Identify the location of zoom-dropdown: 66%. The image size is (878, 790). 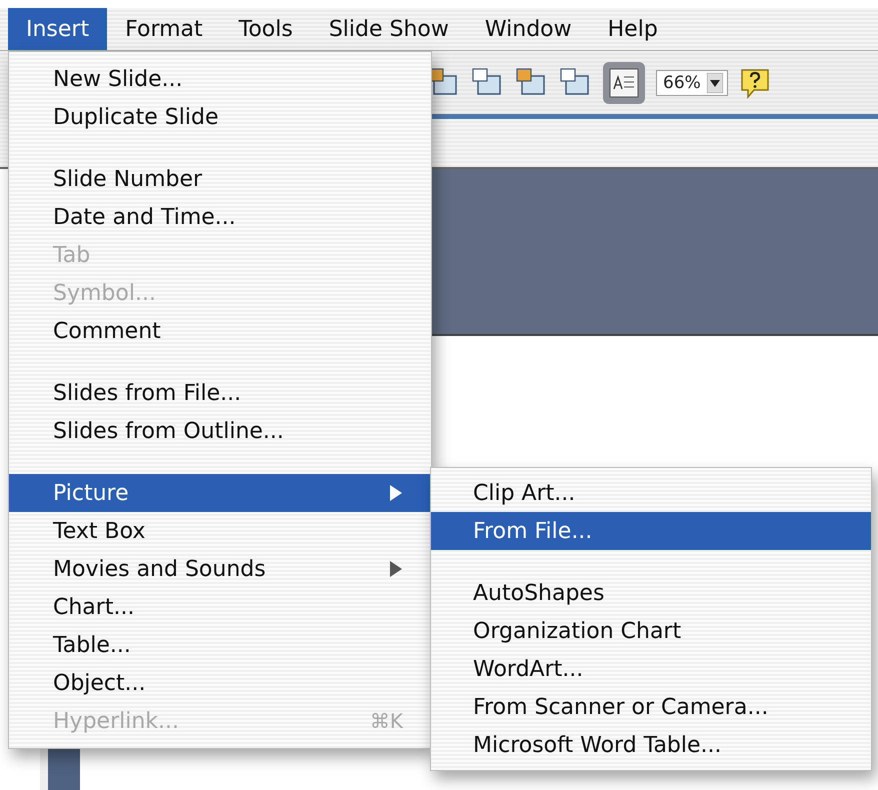
(692, 83).